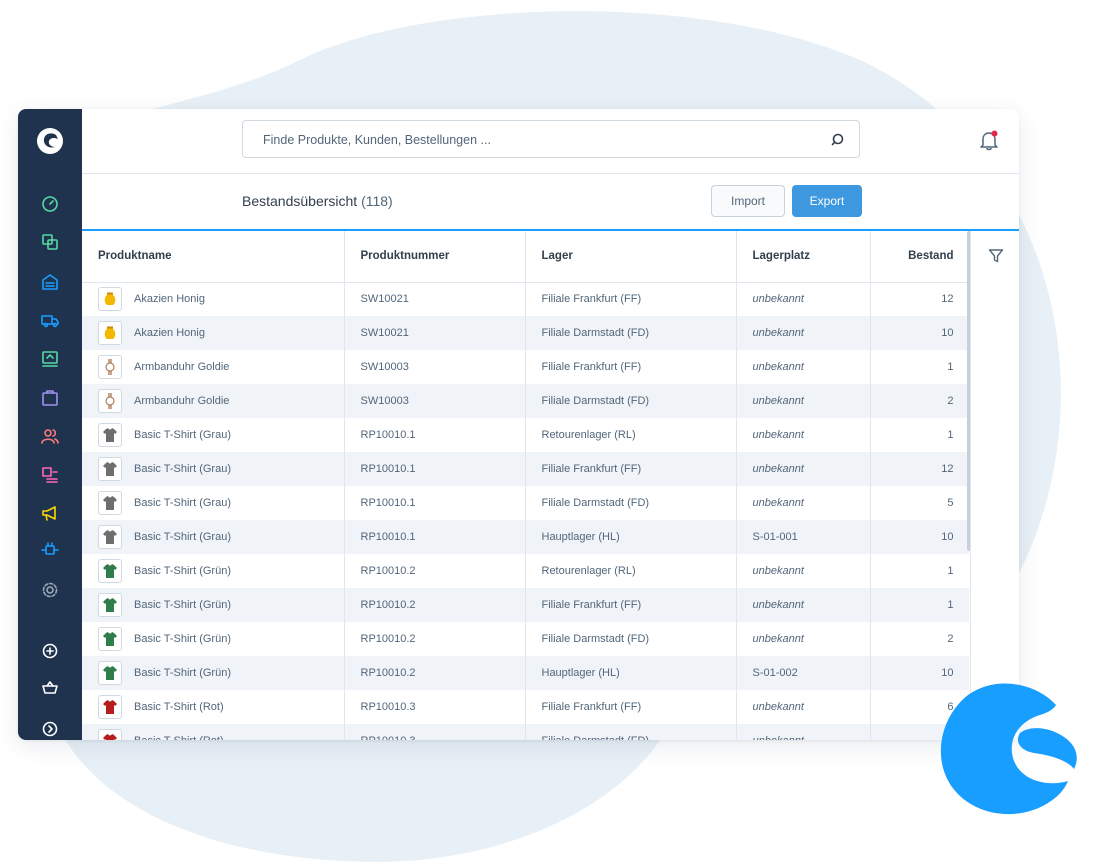  Describe the element at coordinates (631, 571) in the screenshot. I see `cell-lager: Retourenlager (RL)` at that location.